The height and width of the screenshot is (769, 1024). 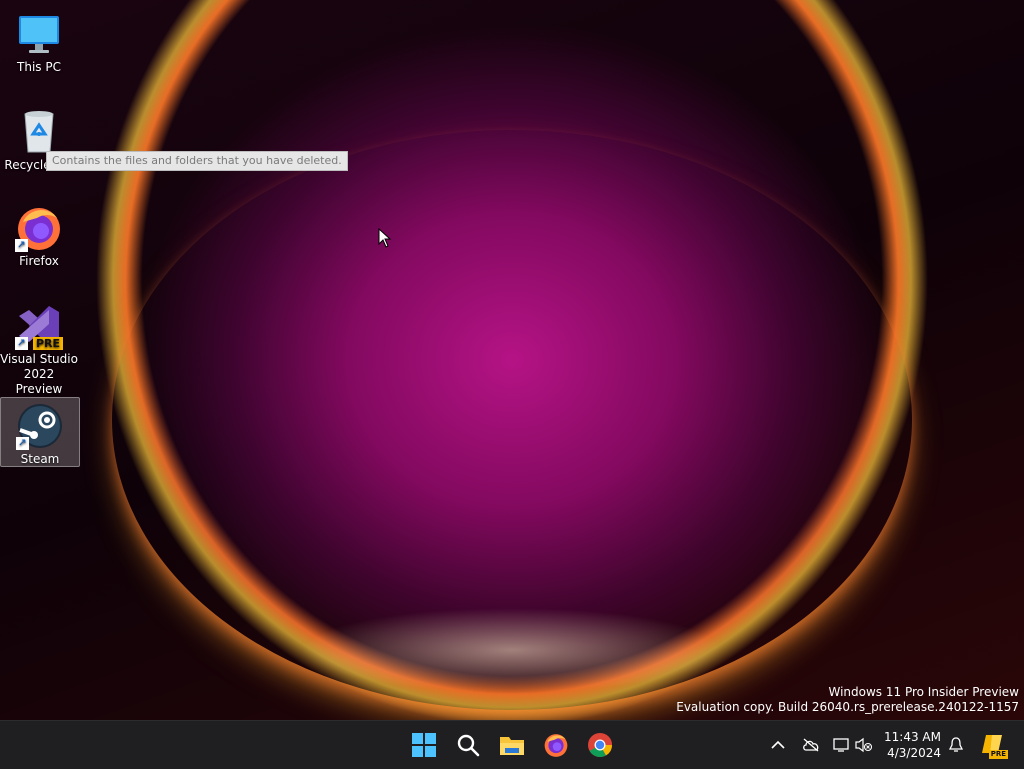 I want to click on firefox-taskbar-button, so click(x=556, y=745).